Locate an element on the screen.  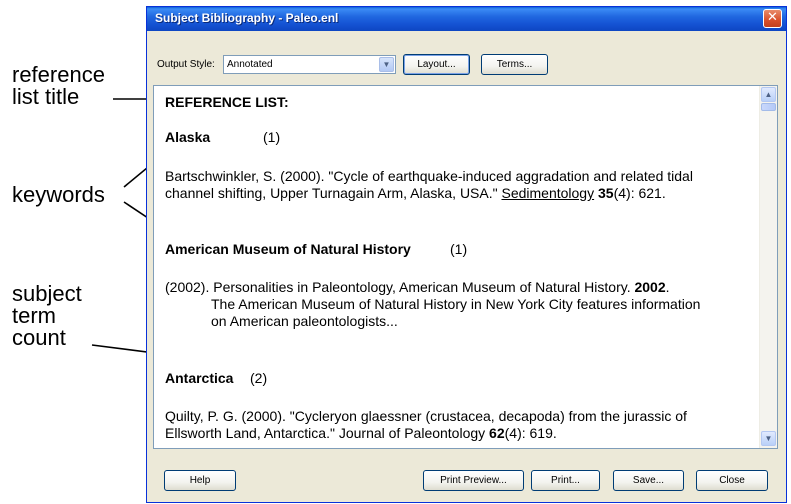
keyword-term: American Museum of Natural History is located at coordinates (288, 249).